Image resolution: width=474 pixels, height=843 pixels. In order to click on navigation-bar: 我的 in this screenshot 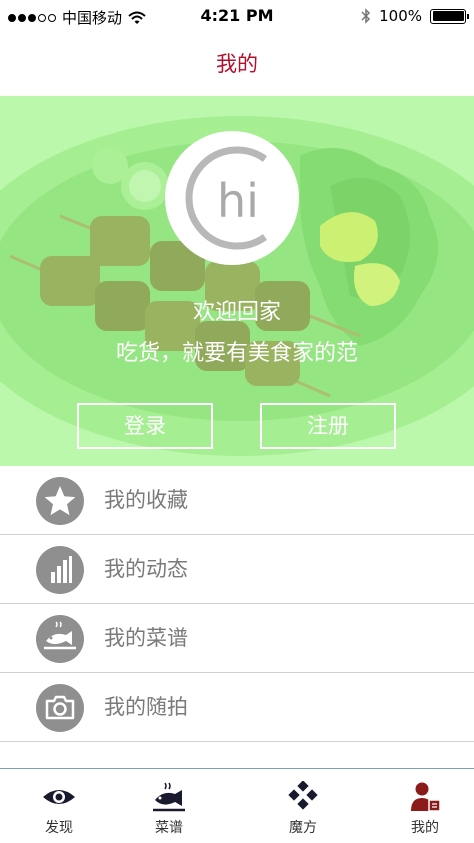, I will do `click(237, 64)`.